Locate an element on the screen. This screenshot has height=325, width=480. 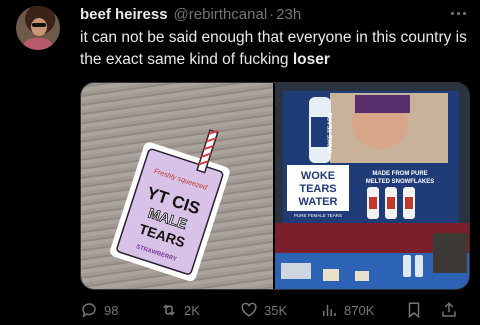
bookmark-button is located at coordinates (414, 310).